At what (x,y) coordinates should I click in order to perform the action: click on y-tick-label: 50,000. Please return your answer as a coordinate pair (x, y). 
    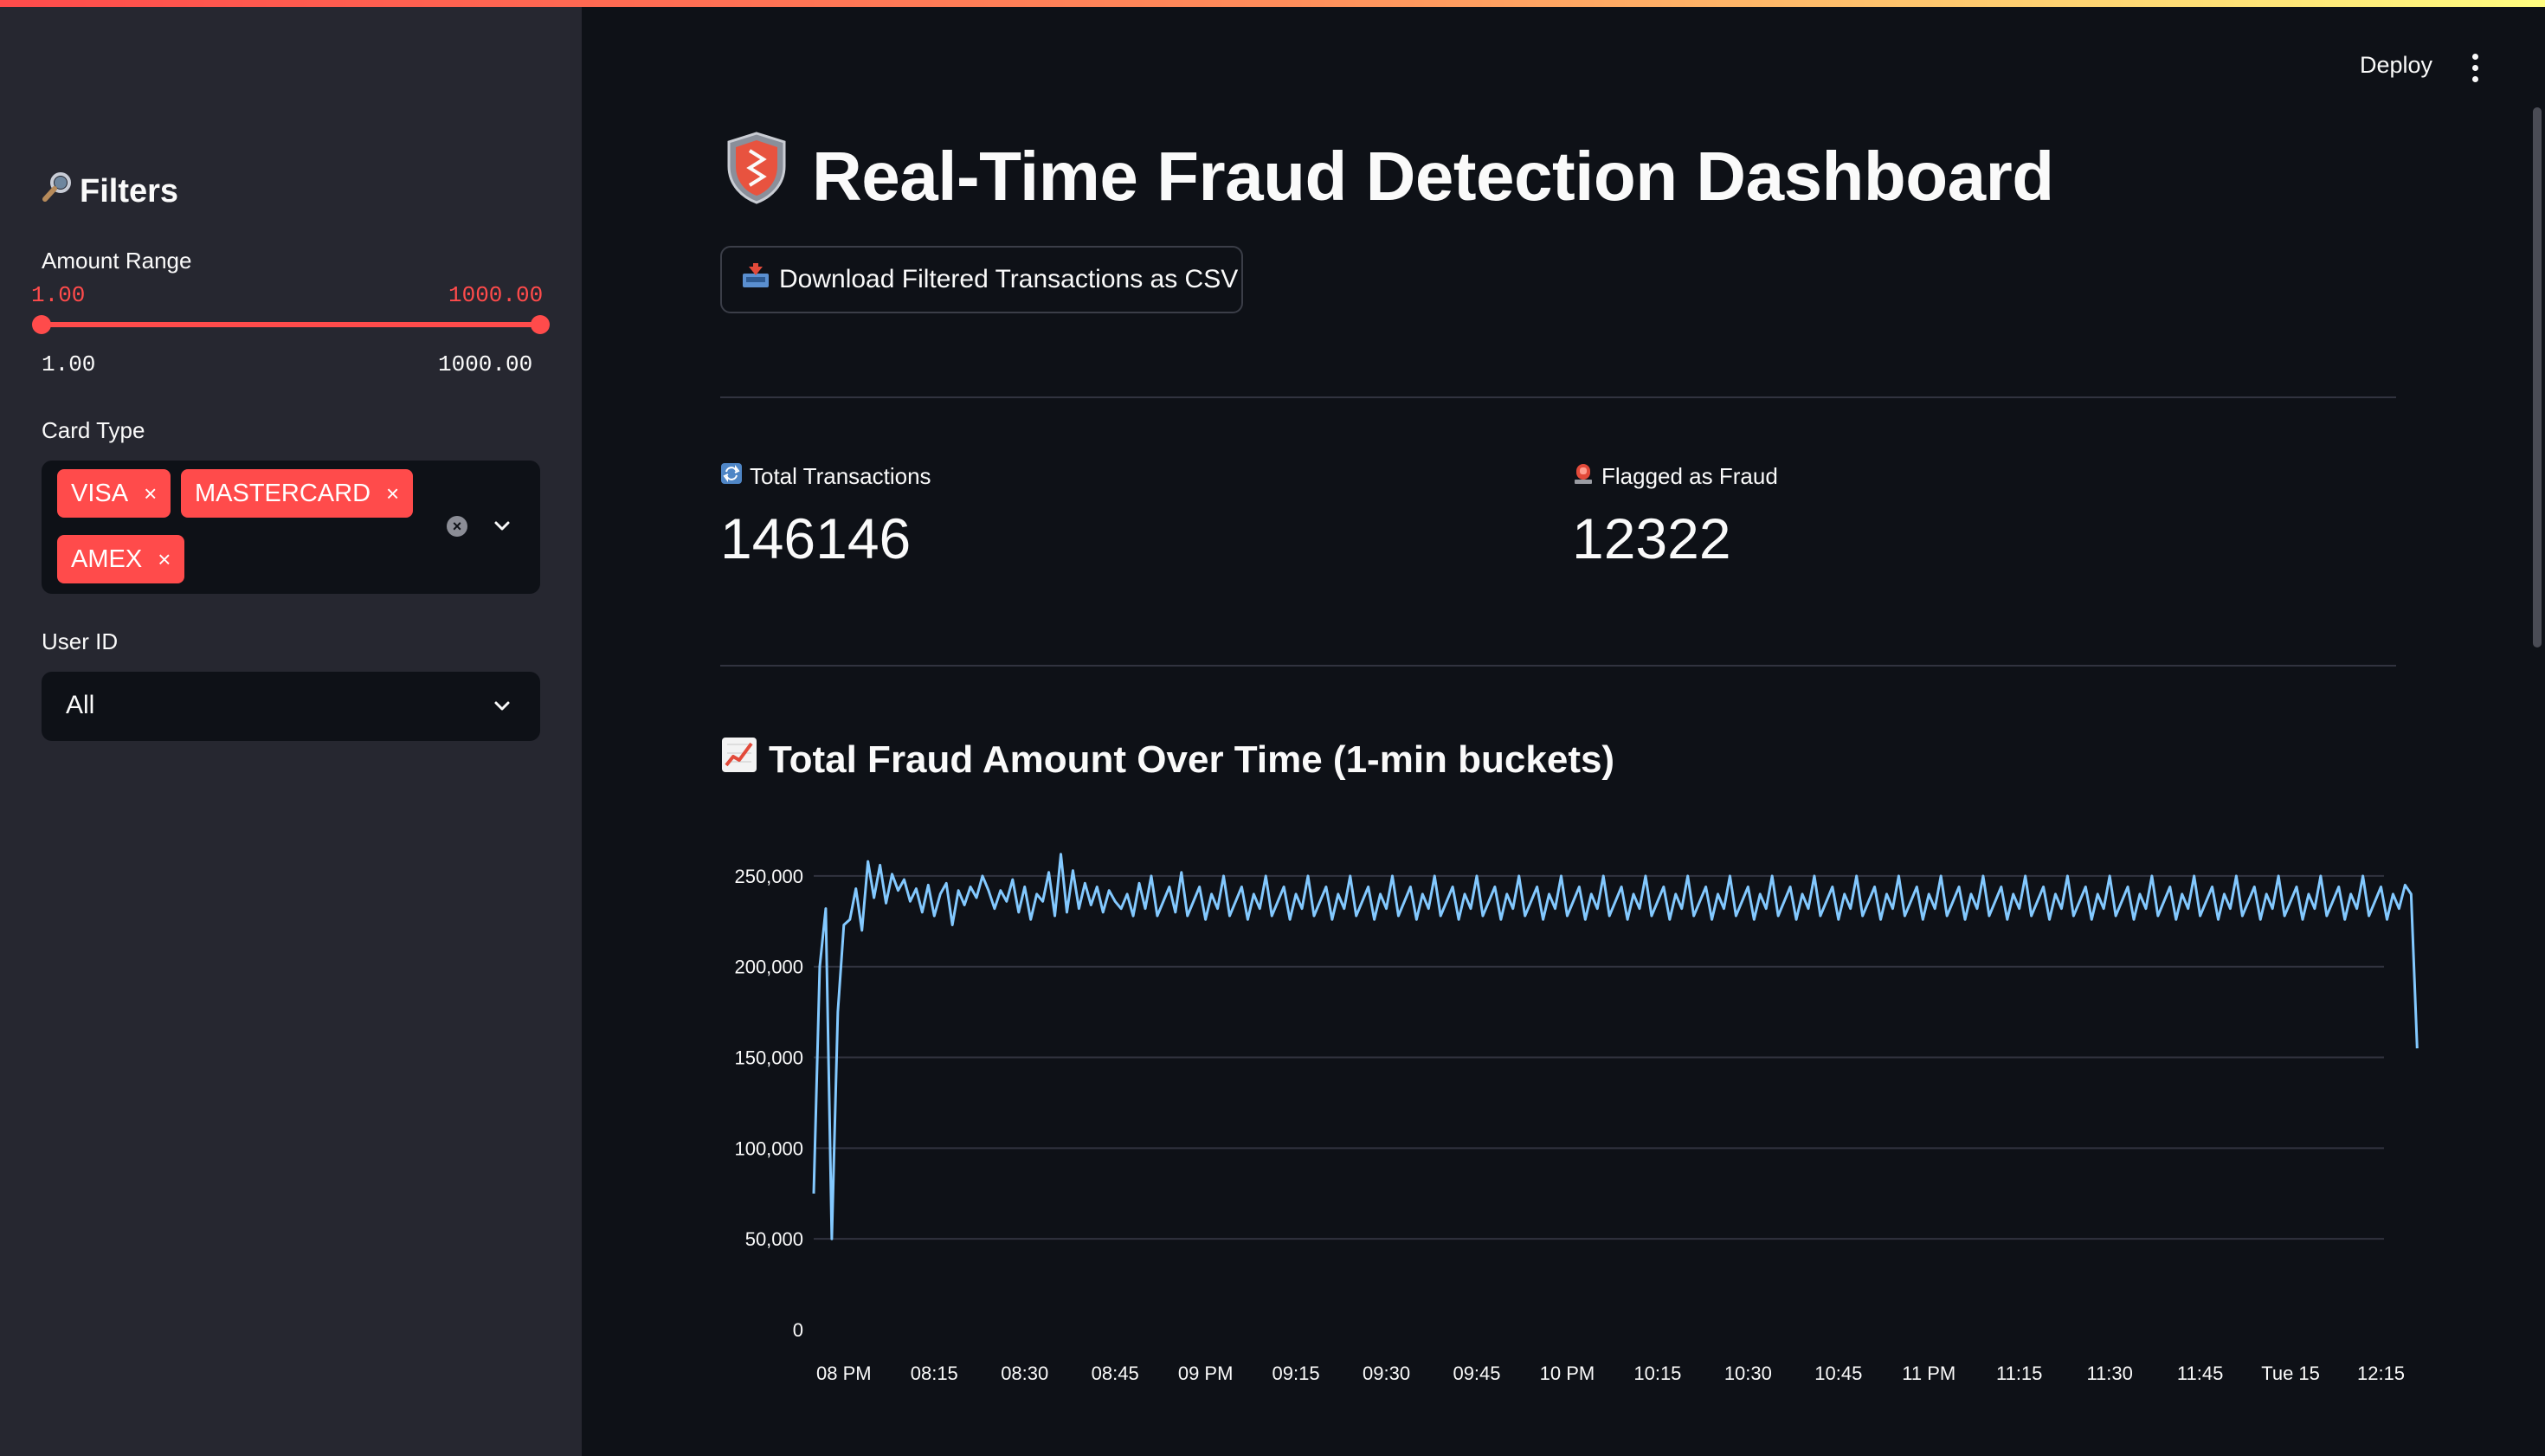
    Looking at the image, I should click on (774, 1239).